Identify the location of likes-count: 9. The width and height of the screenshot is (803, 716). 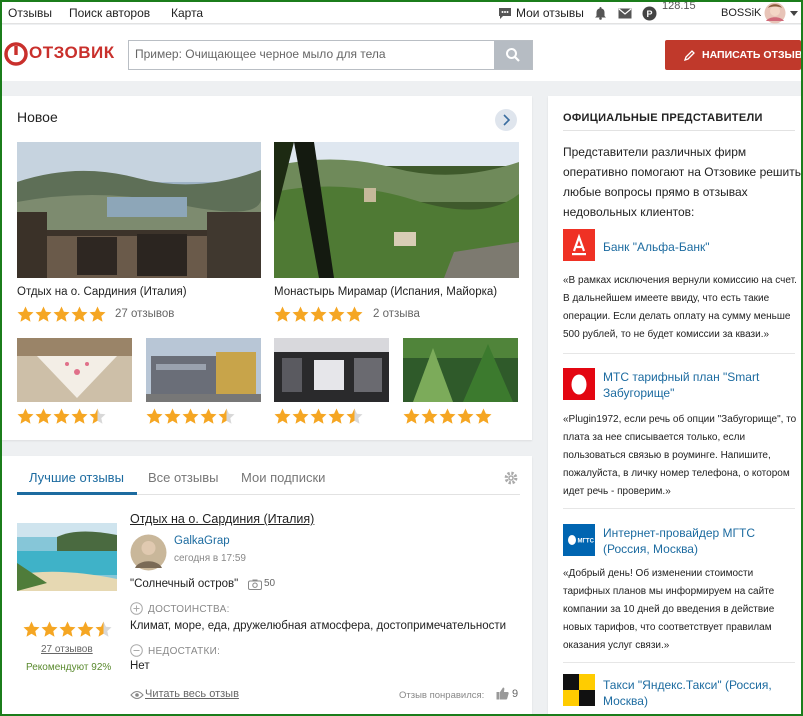
(515, 694).